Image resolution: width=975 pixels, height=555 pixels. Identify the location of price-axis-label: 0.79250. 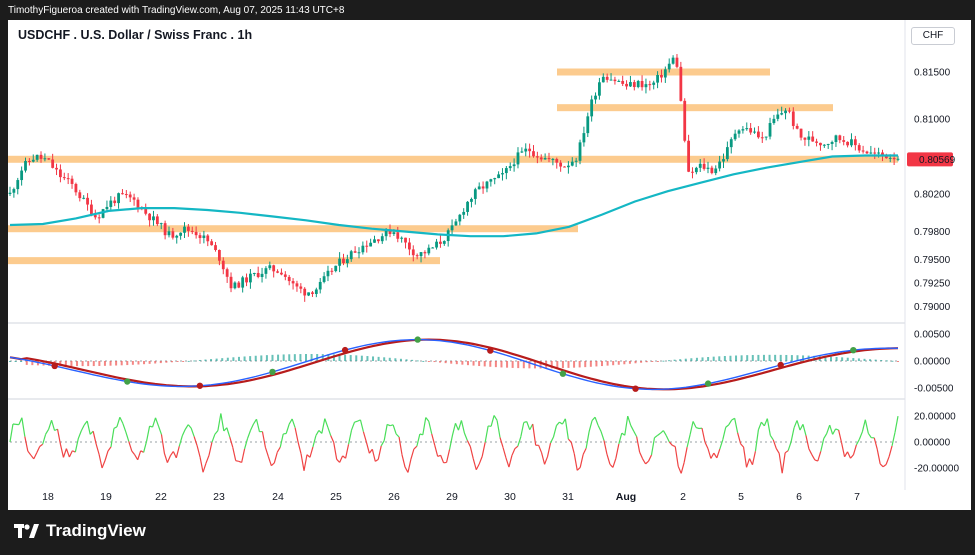
(932, 284).